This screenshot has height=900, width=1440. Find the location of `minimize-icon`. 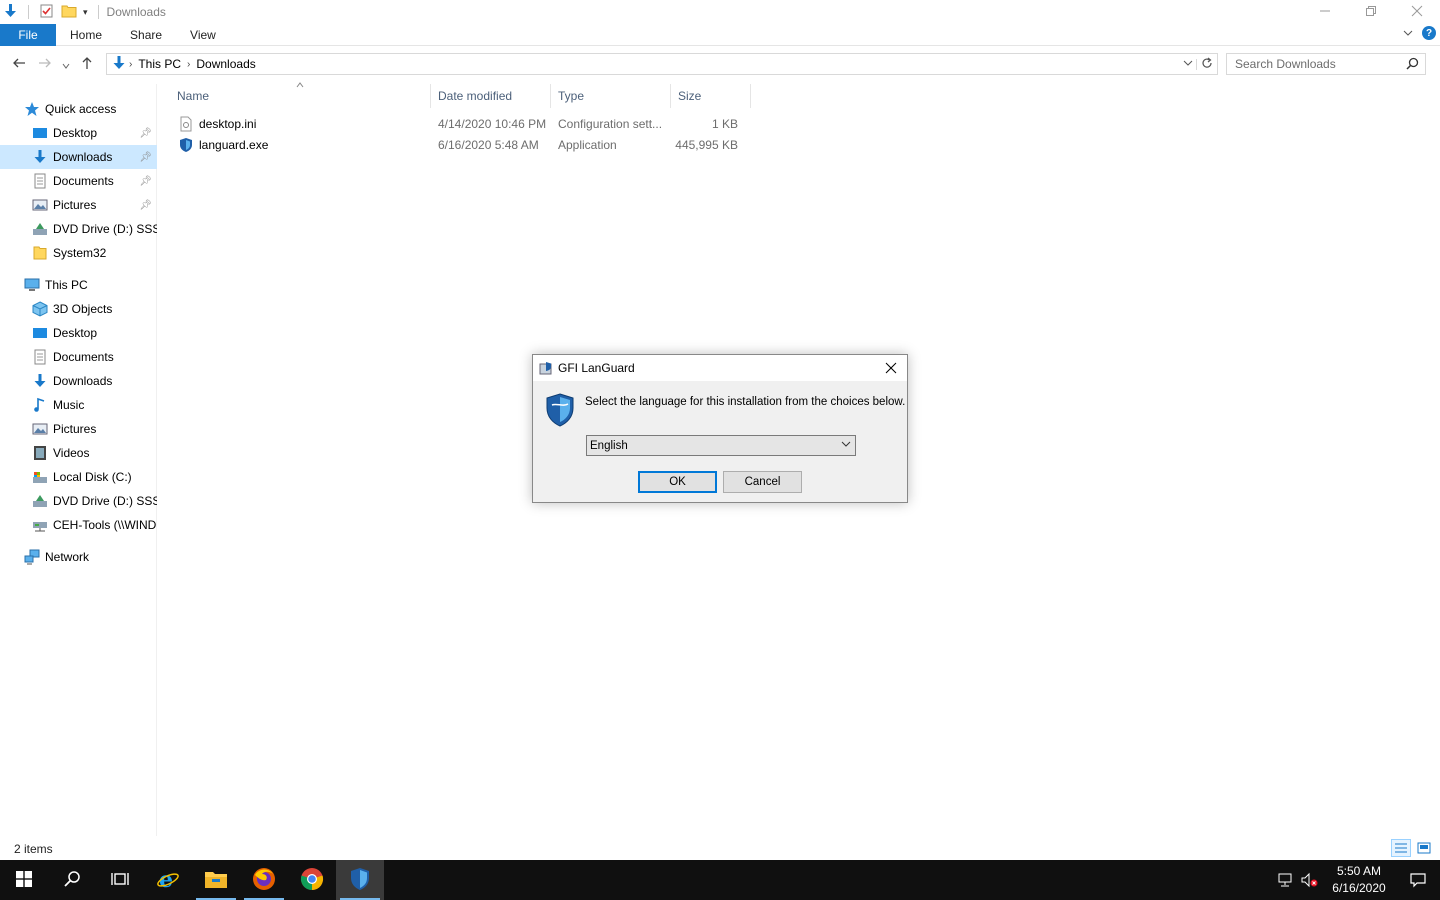

minimize-icon is located at coordinates (1325, 11).